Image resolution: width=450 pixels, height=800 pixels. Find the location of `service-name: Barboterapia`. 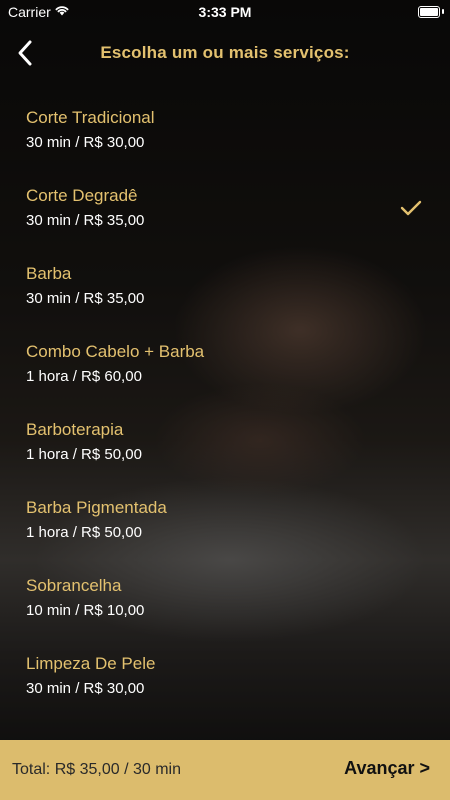

service-name: Barboterapia is located at coordinates (75, 429).